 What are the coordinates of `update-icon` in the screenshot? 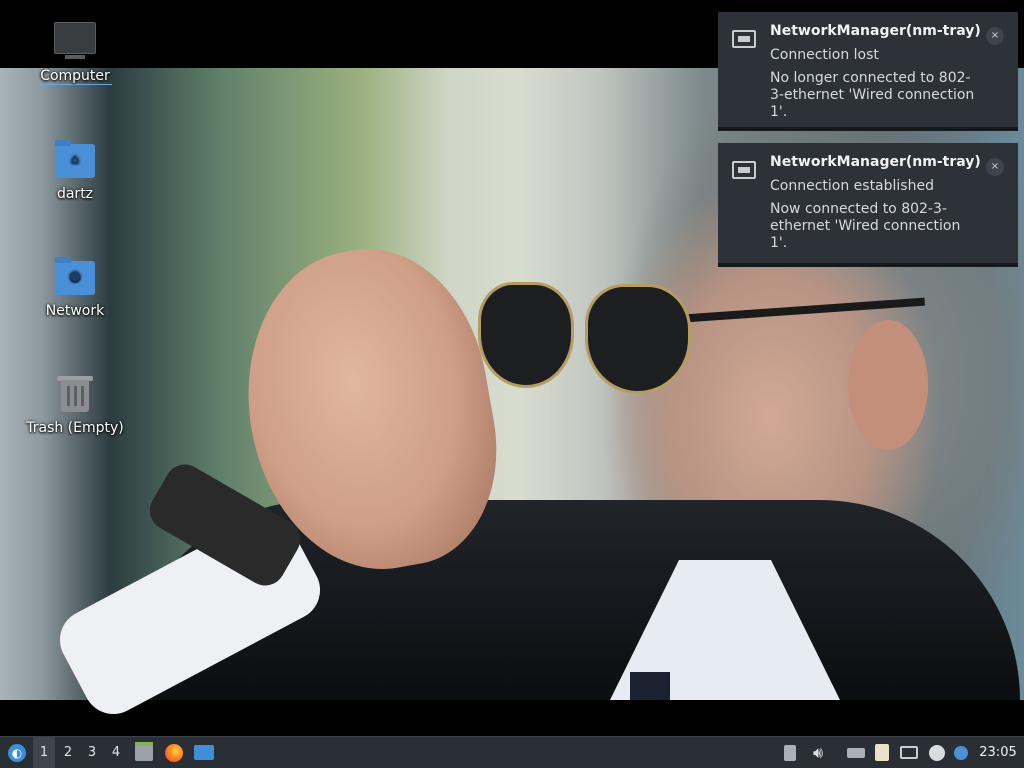 It's located at (937, 752).